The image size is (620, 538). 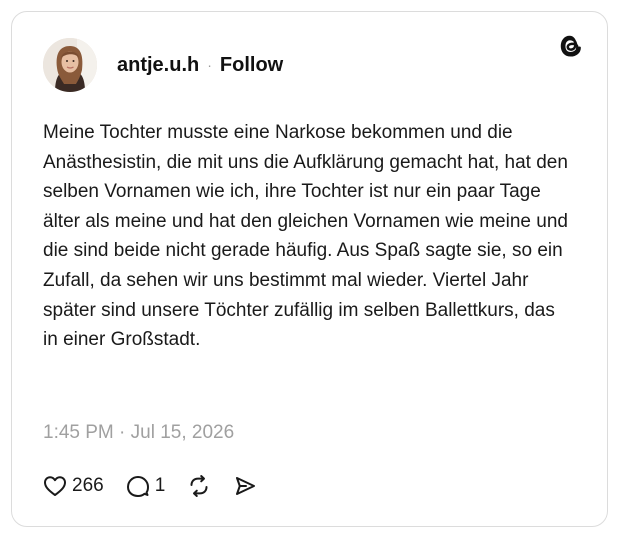 I want to click on repost-icon, so click(x=199, y=486).